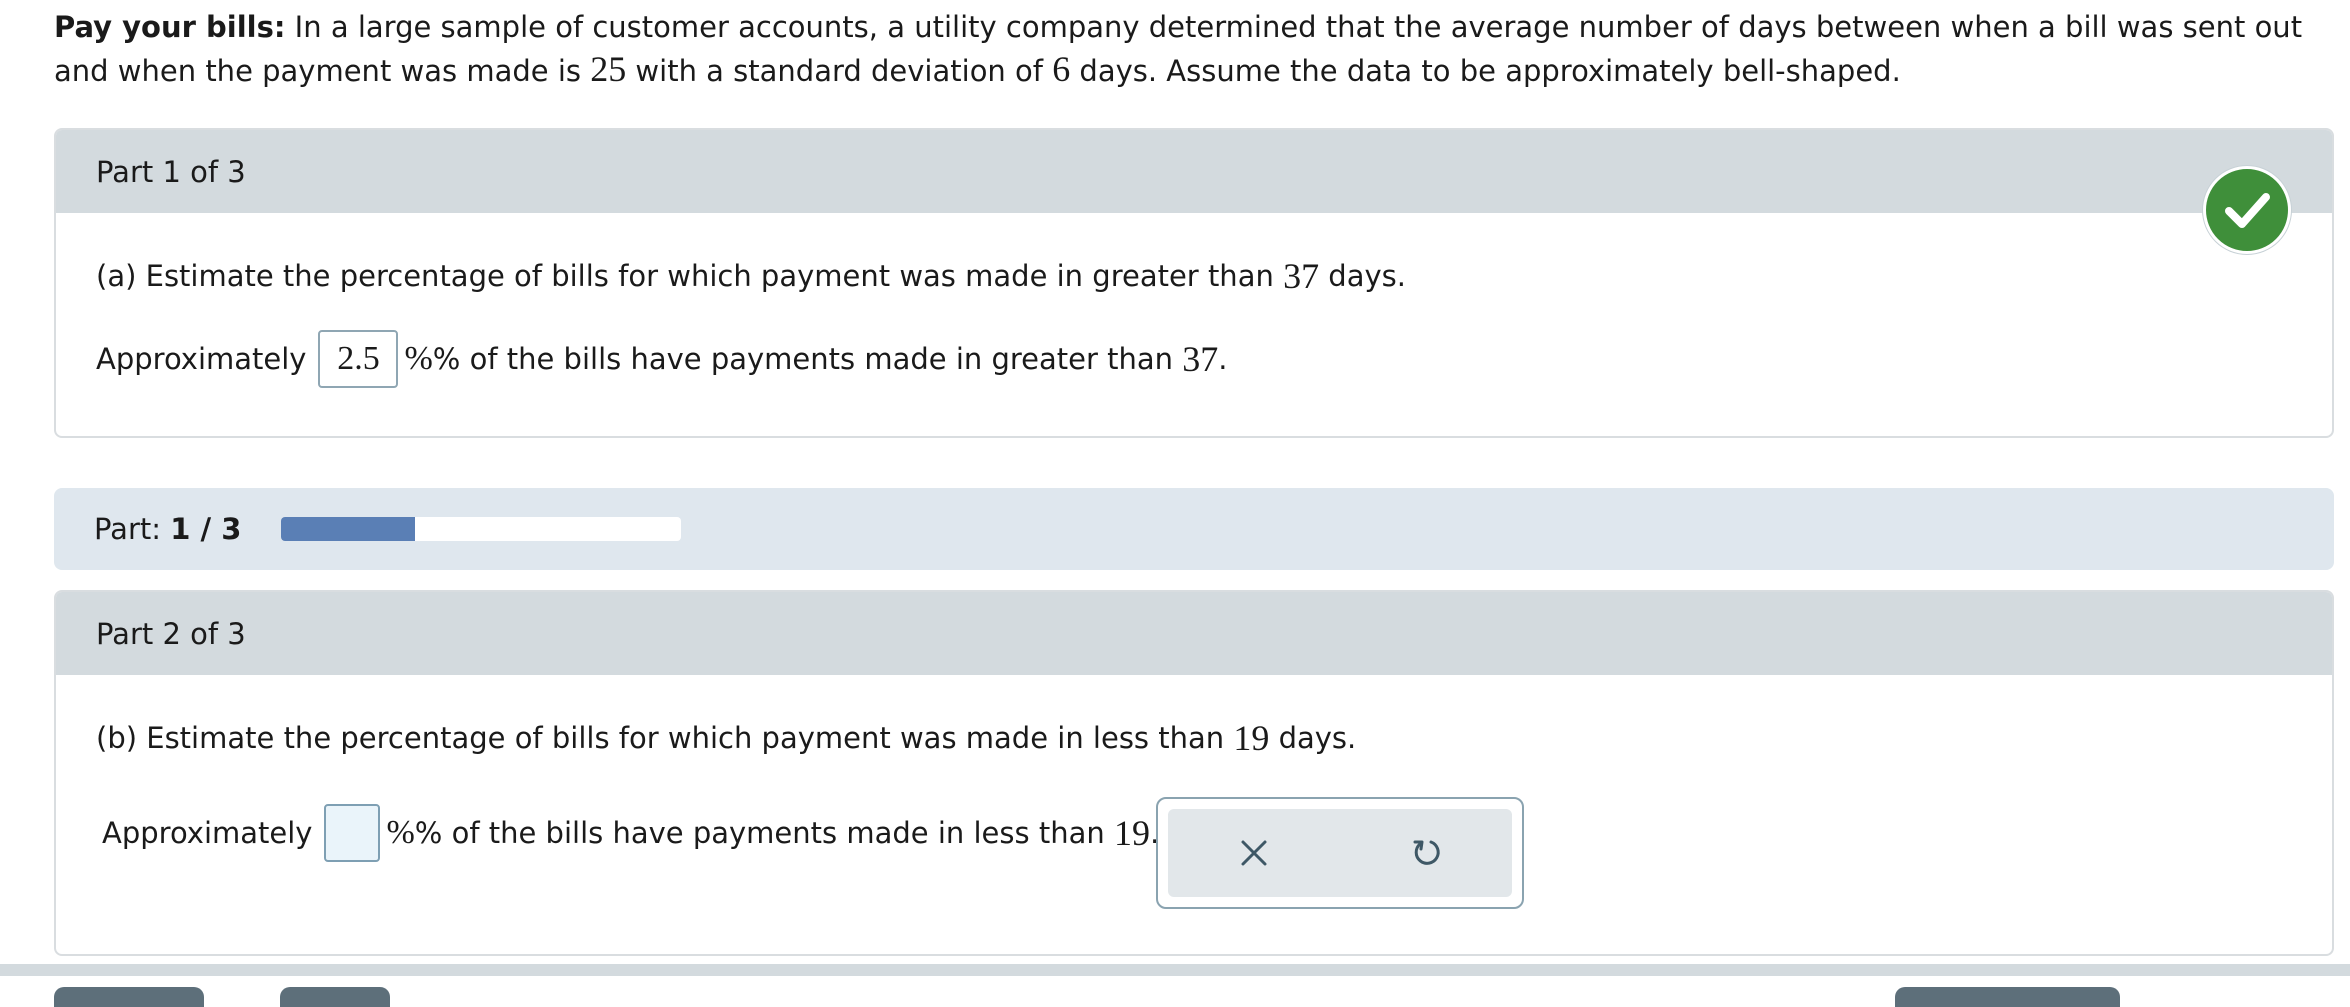  I want to click on progress-label: Part: 1 / 3, so click(168, 529).